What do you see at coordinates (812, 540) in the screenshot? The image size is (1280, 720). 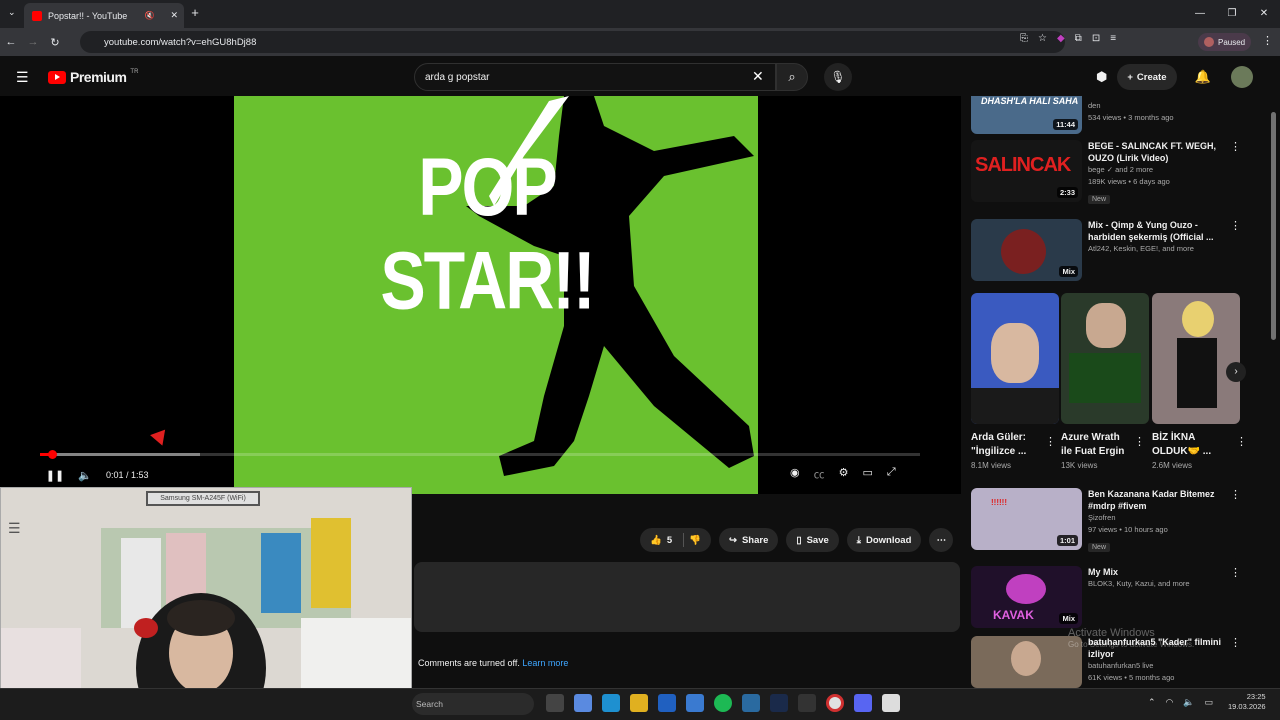 I see `save-button: ▯ Save` at bounding box center [812, 540].